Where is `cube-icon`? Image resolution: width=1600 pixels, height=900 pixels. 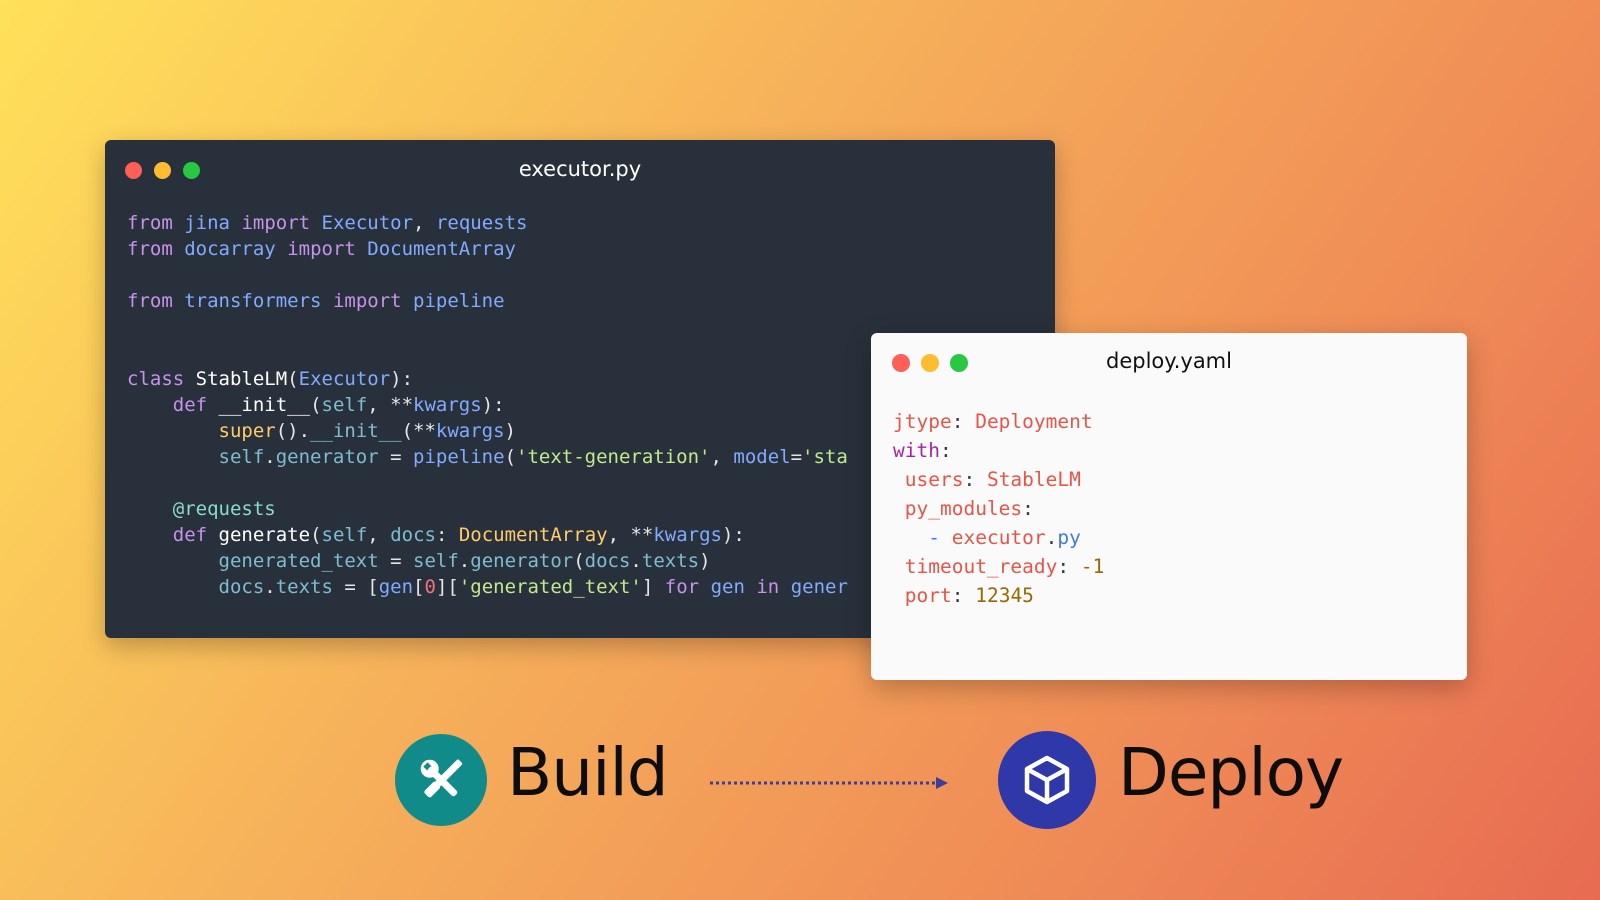
cube-icon is located at coordinates (1047, 780).